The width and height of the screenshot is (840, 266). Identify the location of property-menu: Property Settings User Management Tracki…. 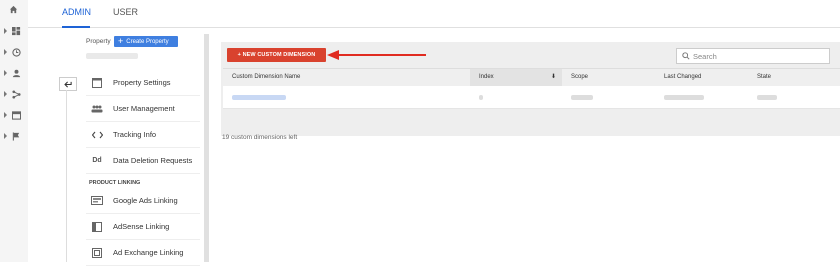
(143, 168).